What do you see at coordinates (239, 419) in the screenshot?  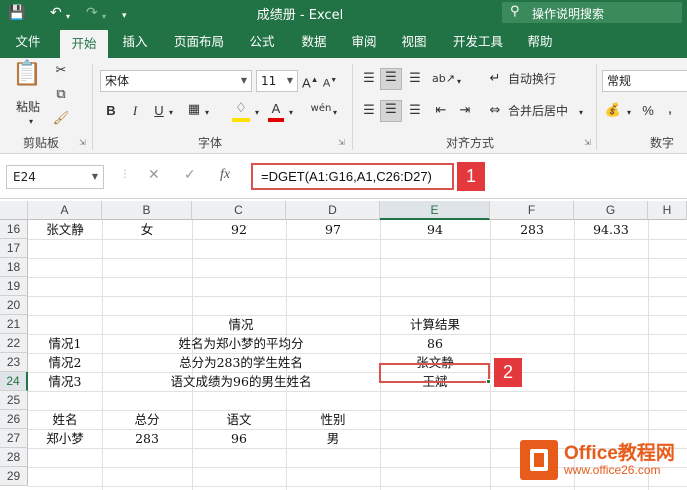 I see `cell-C26: 语文` at bounding box center [239, 419].